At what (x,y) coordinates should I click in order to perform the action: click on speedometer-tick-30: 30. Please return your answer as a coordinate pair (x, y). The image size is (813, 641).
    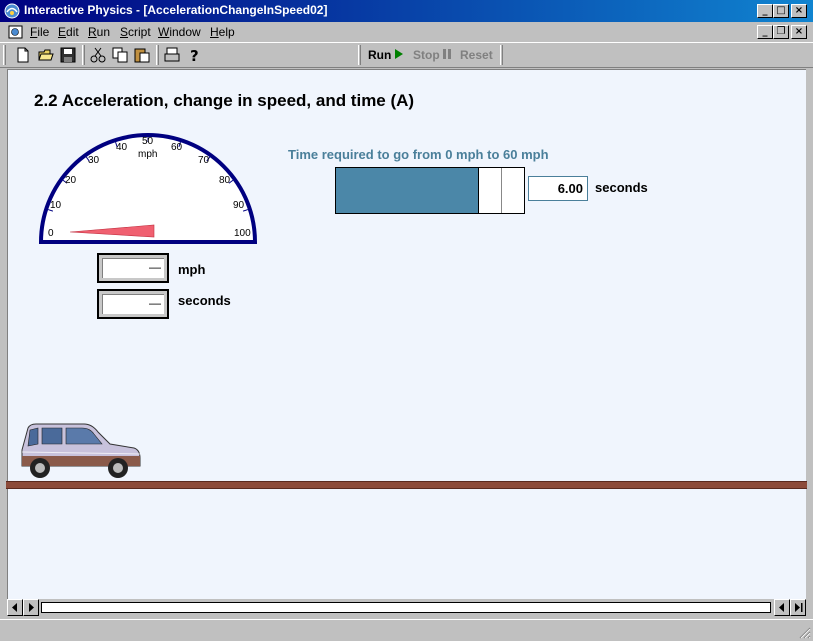
    Looking at the image, I should click on (94, 160).